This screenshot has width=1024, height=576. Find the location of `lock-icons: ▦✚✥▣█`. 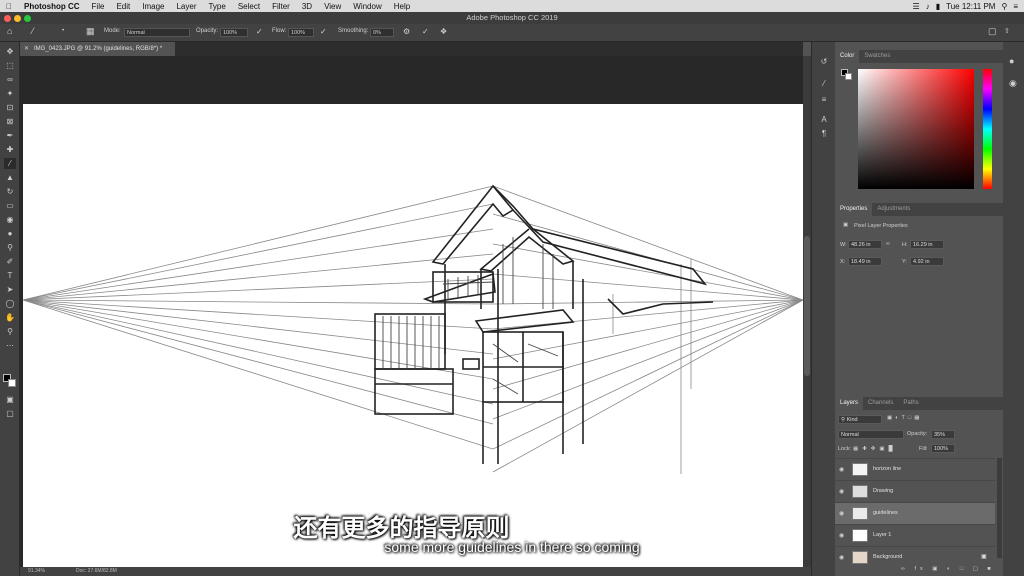

lock-icons: ▦✚✥▣█ is located at coordinates (875, 449).